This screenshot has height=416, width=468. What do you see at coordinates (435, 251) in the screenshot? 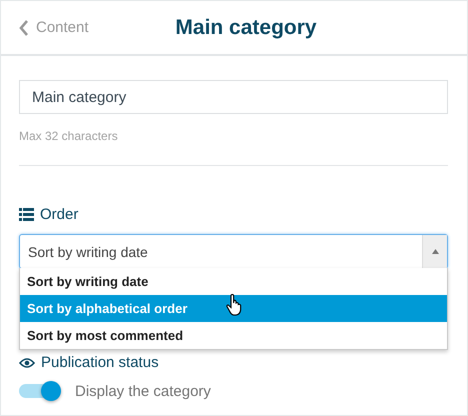
I see `caret-icon` at bounding box center [435, 251].